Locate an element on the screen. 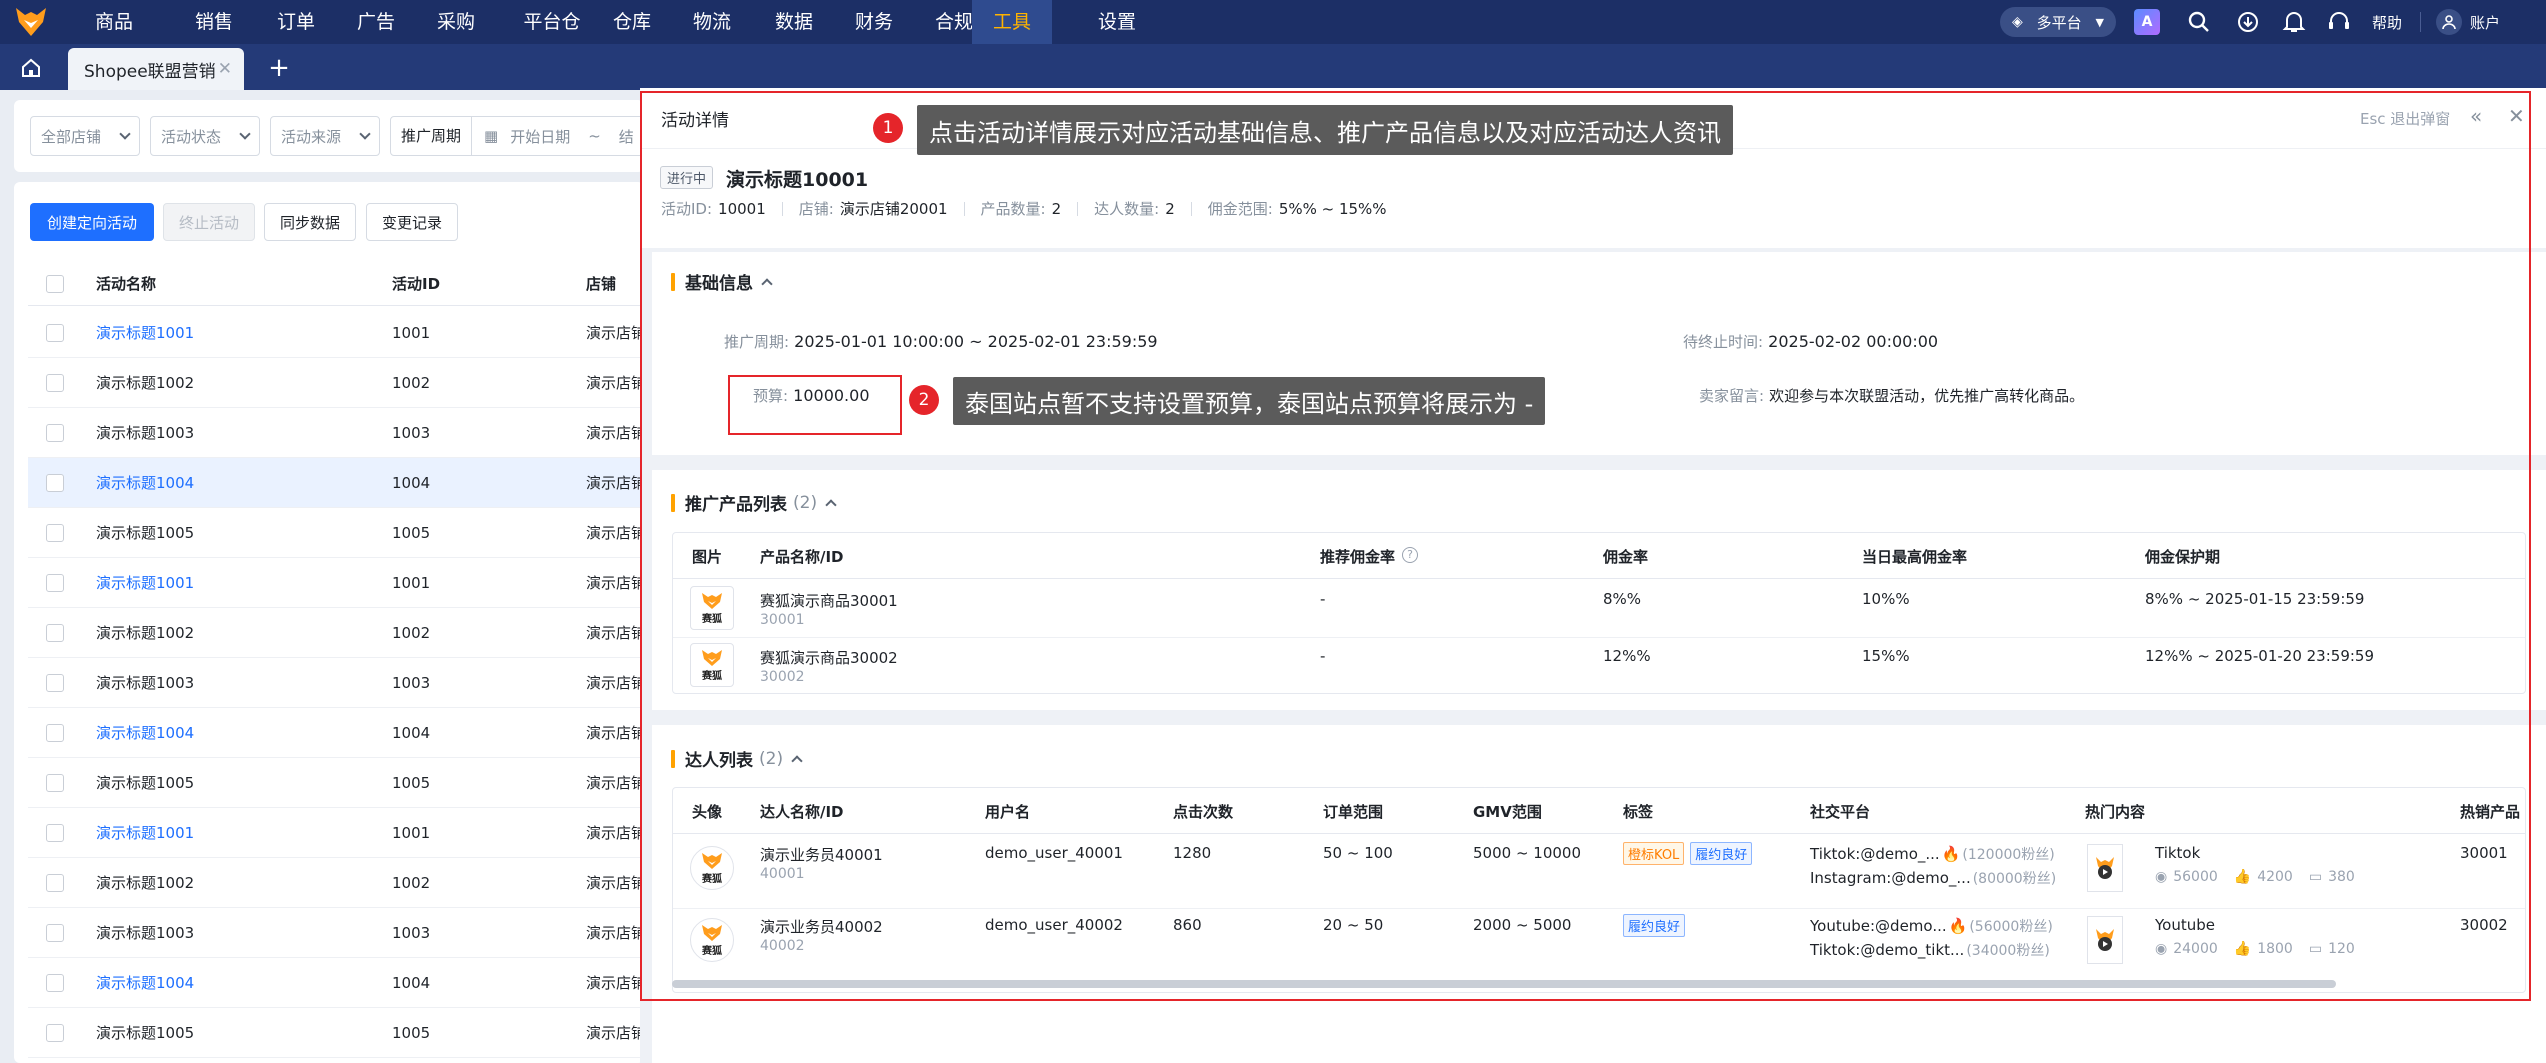 Image resolution: width=2546 pixels, height=1063 pixels. platform-selector: ◈ 多平台 ▼ is located at coordinates (2058, 22).